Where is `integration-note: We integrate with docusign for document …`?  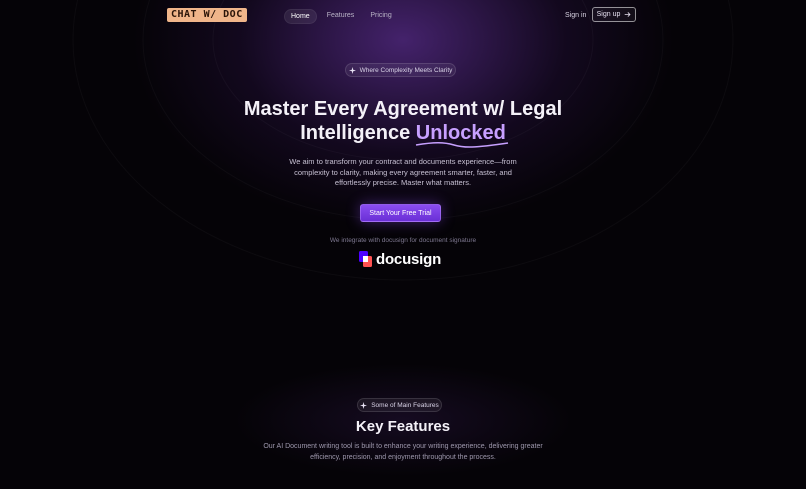 integration-note: We integrate with docusign for document … is located at coordinates (403, 240).